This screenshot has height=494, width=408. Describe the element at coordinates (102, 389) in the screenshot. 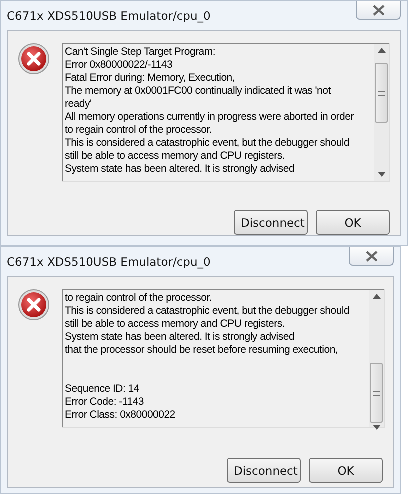

I see `message-line: Sequence ID: 14` at that location.